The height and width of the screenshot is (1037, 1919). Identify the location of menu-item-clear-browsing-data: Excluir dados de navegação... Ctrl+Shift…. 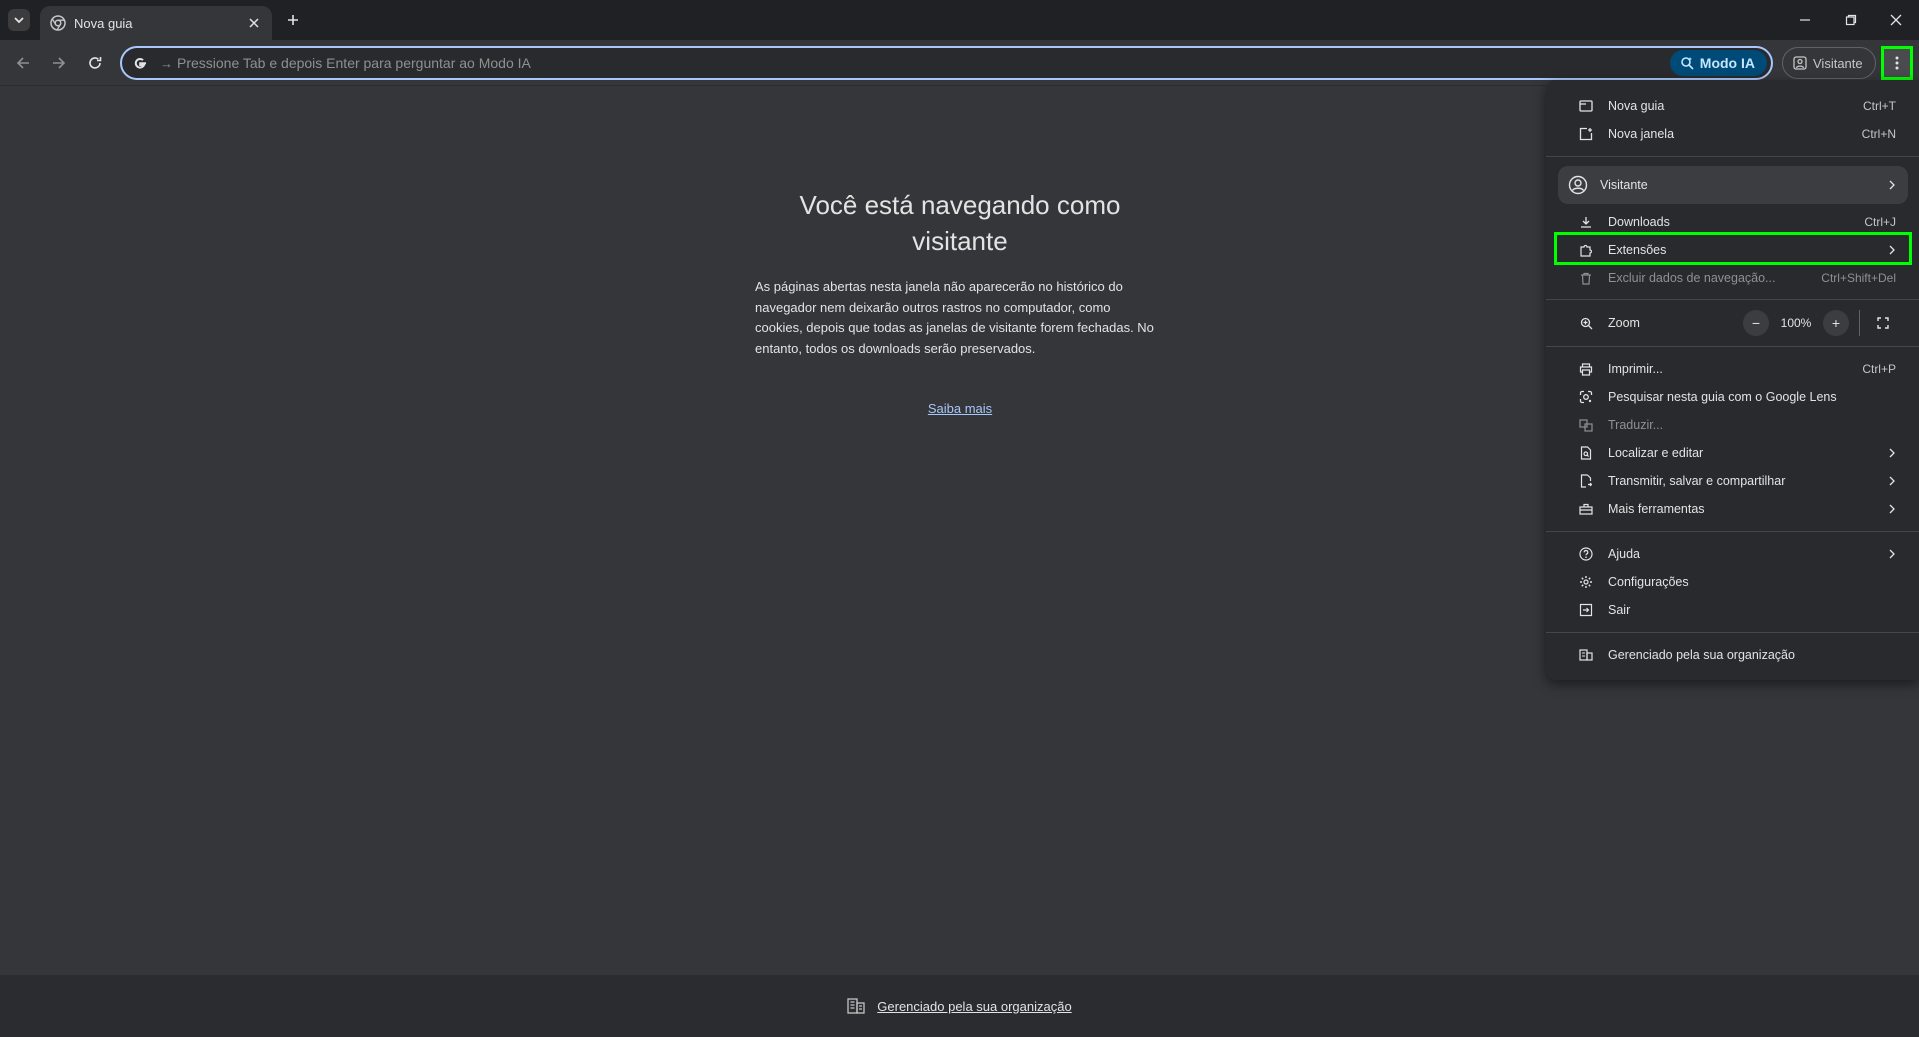
(1733, 278).